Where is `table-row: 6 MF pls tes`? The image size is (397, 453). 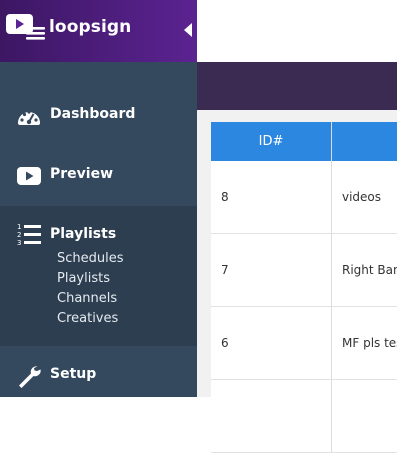 table-row: 6 MF pls tes is located at coordinates (304, 343).